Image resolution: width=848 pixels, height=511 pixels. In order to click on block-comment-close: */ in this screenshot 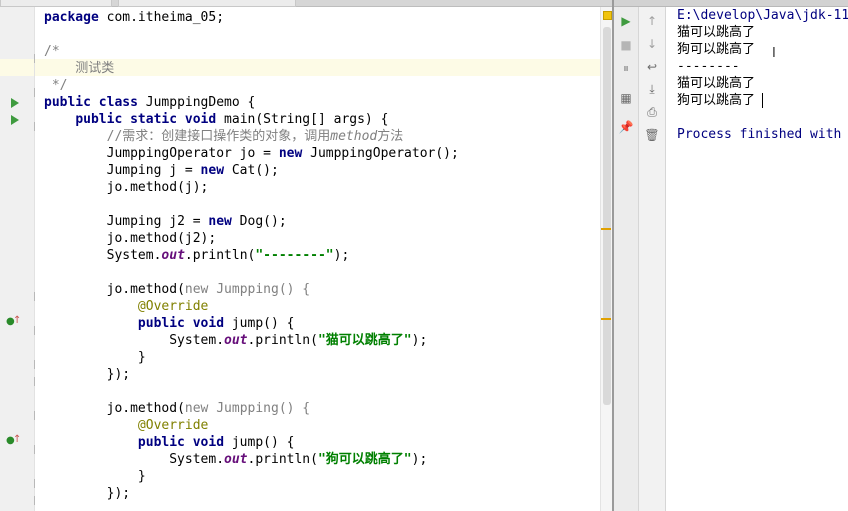, I will do `click(56, 85)`.